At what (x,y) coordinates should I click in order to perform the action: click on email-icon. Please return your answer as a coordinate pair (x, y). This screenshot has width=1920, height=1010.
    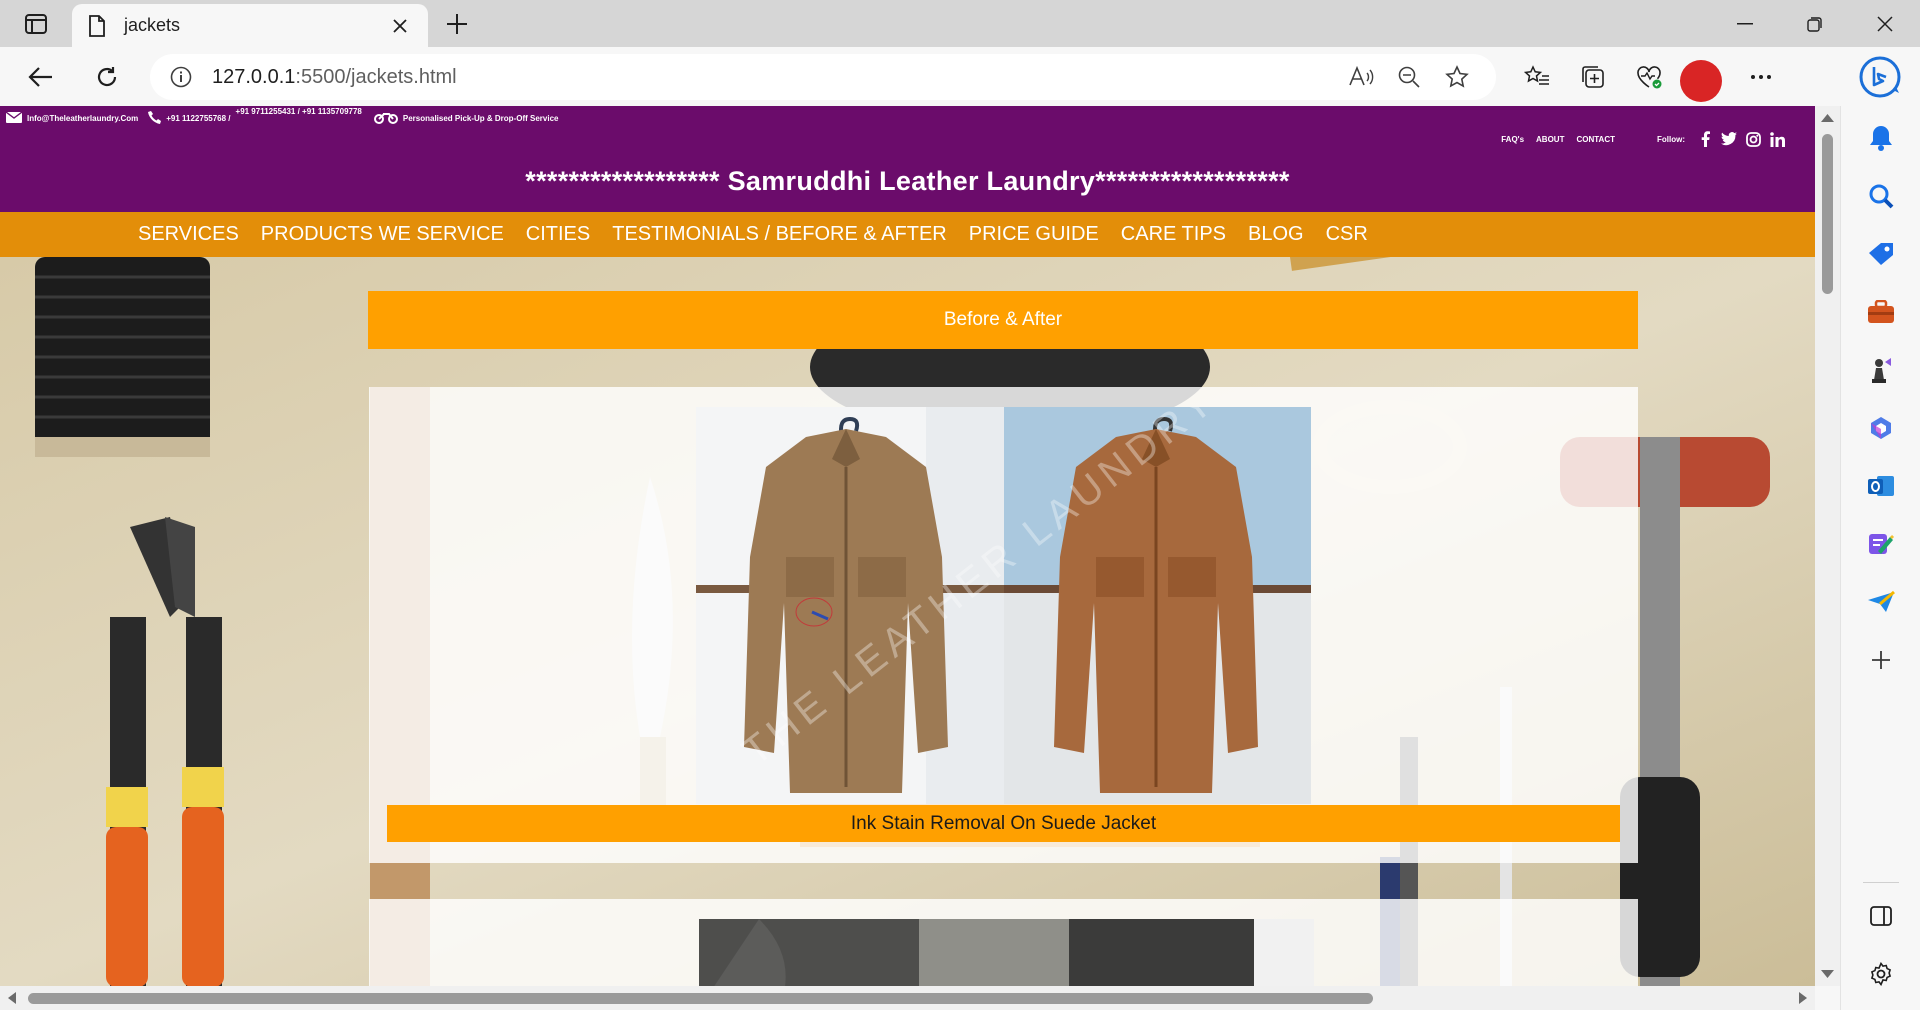
    Looking at the image, I should click on (14, 117).